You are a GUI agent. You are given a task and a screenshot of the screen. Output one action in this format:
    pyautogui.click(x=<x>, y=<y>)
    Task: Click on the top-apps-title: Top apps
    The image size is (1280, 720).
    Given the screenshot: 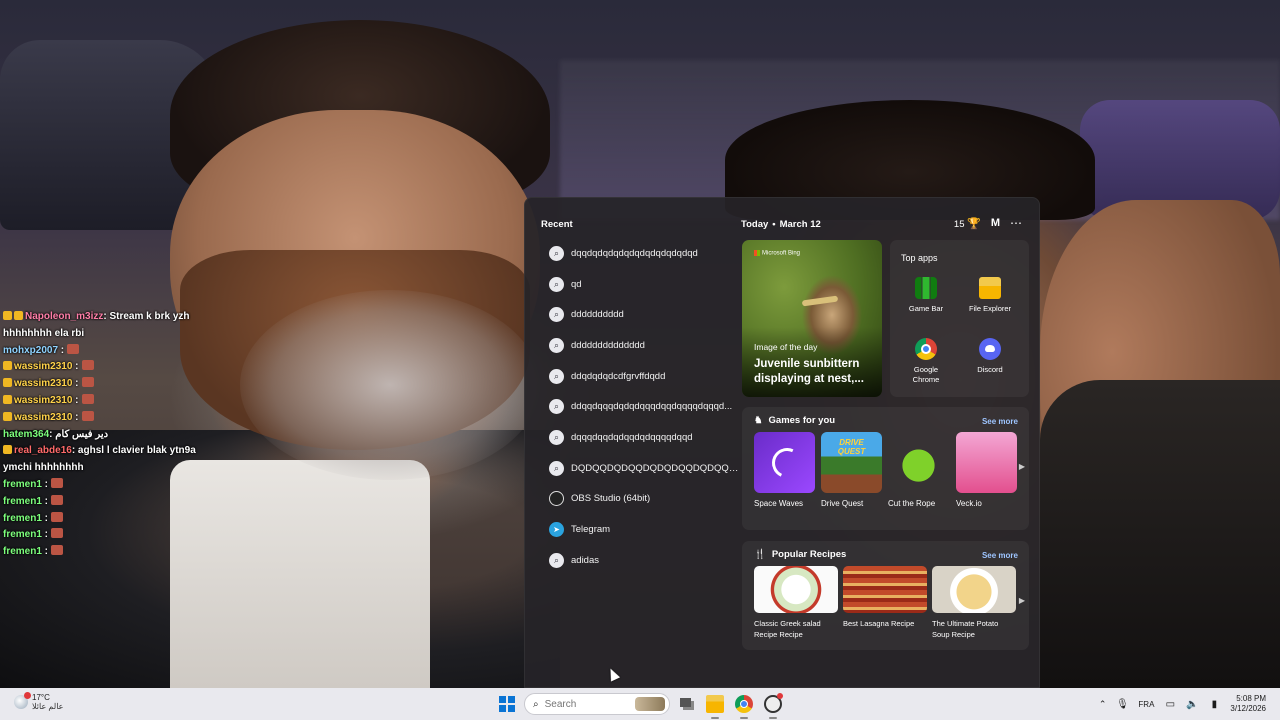 What is the action you would take?
    pyautogui.click(x=919, y=258)
    